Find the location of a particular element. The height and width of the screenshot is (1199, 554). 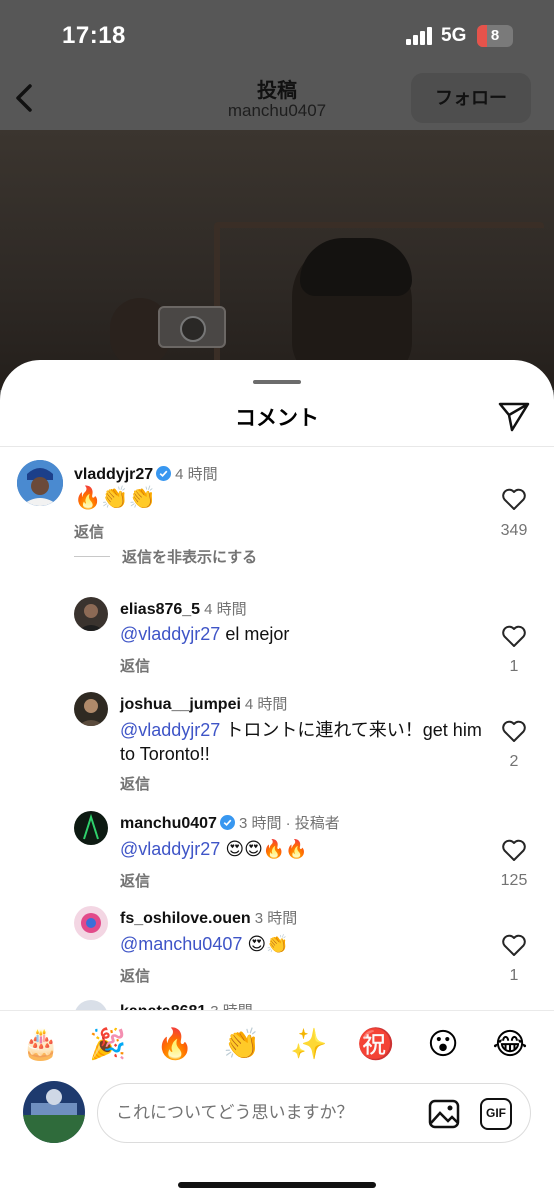

like-count: 349 is located at coordinates (514, 530).